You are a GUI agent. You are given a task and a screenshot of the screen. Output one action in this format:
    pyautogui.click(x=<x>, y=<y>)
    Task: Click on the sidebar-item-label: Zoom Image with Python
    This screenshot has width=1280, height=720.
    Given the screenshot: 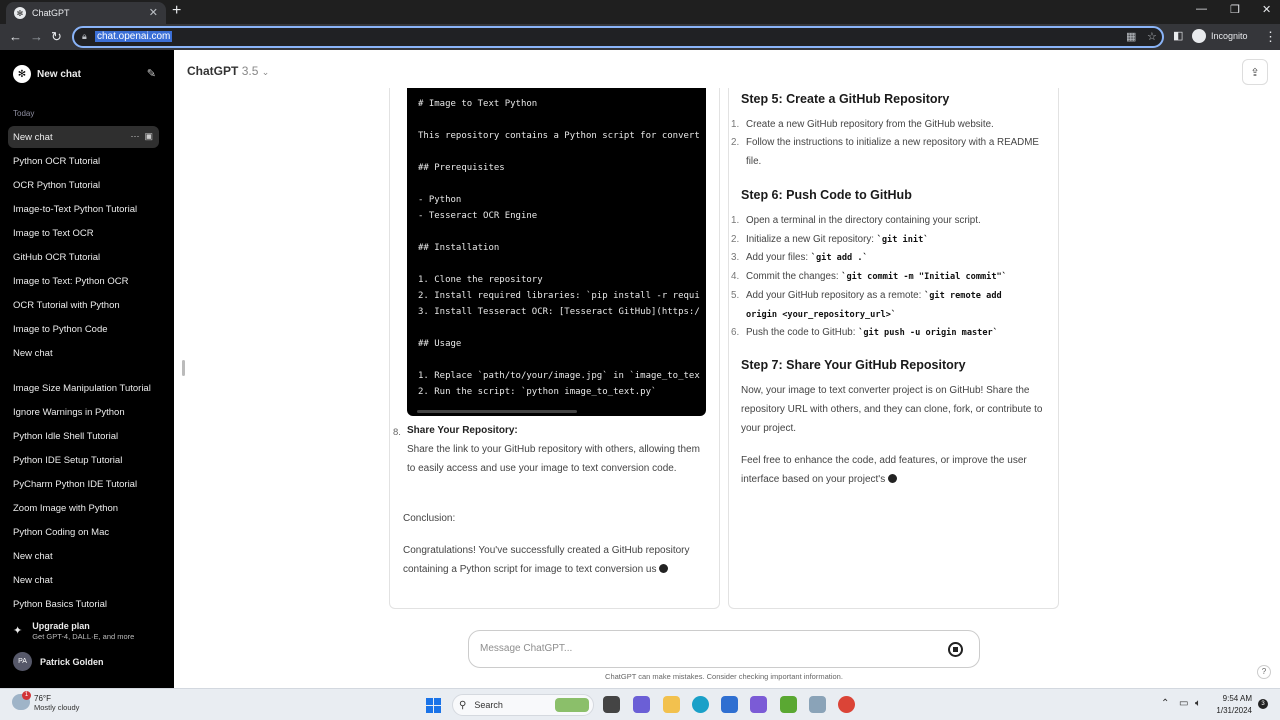 What is the action you would take?
    pyautogui.click(x=66, y=508)
    